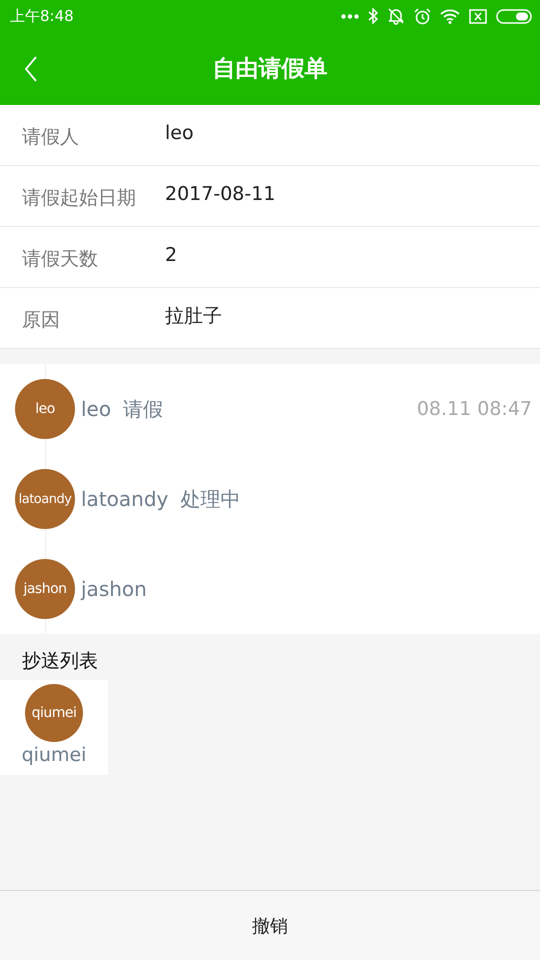 The height and width of the screenshot is (960, 540). Describe the element at coordinates (45, 409) in the screenshot. I see `avatar: leo` at that location.